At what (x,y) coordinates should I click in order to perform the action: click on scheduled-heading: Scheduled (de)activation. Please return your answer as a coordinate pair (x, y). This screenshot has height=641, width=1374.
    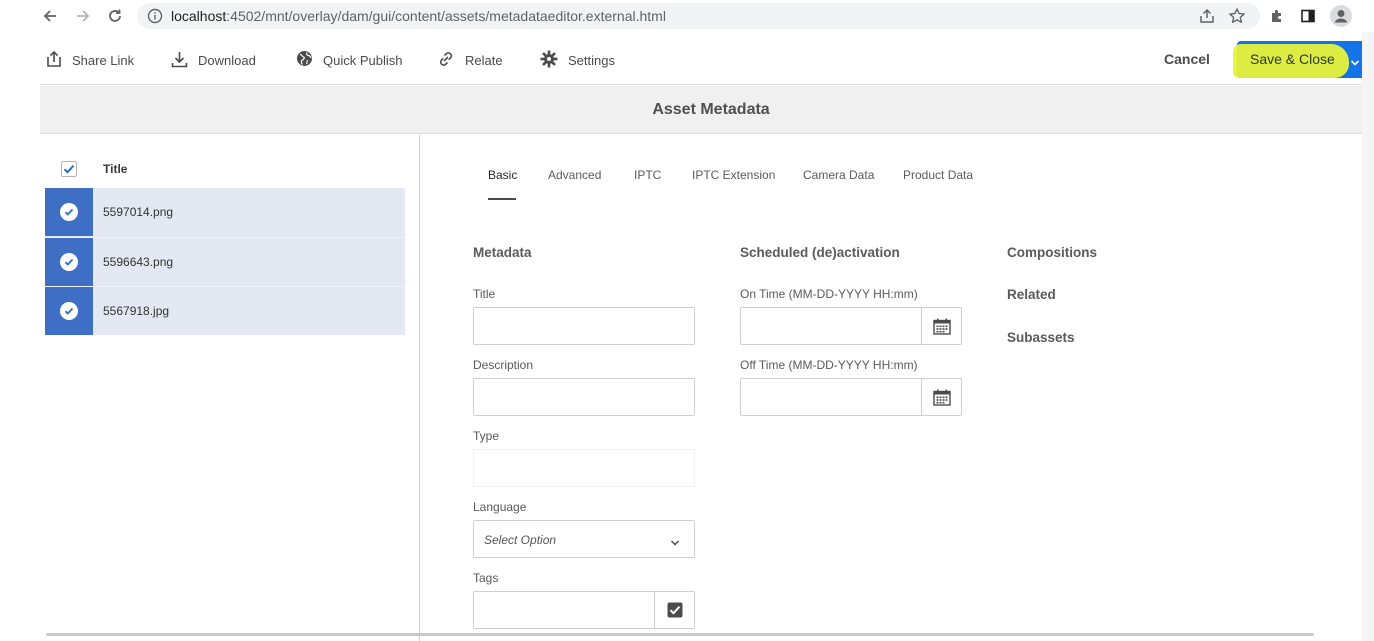
    Looking at the image, I should click on (820, 252).